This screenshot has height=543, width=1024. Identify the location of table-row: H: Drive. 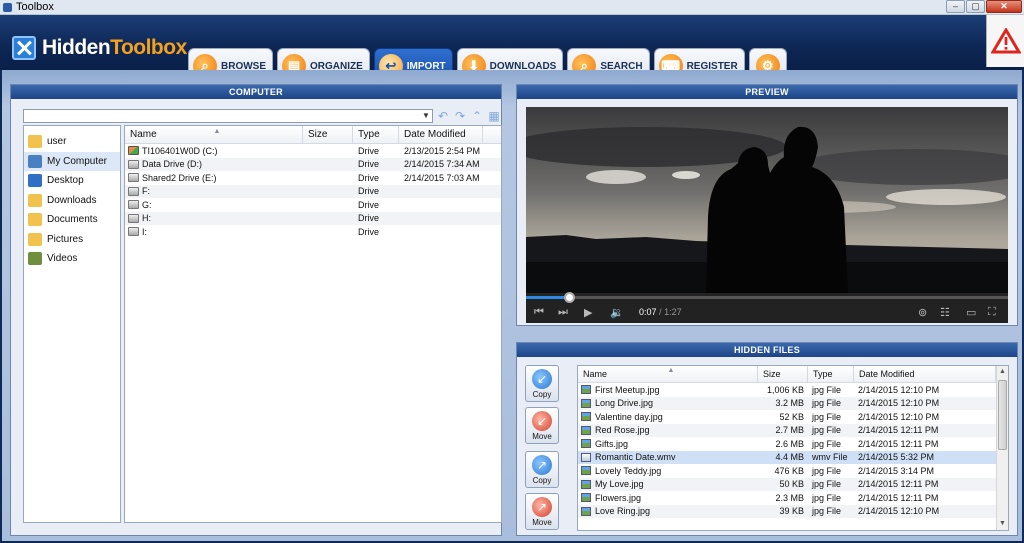
(313, 218).